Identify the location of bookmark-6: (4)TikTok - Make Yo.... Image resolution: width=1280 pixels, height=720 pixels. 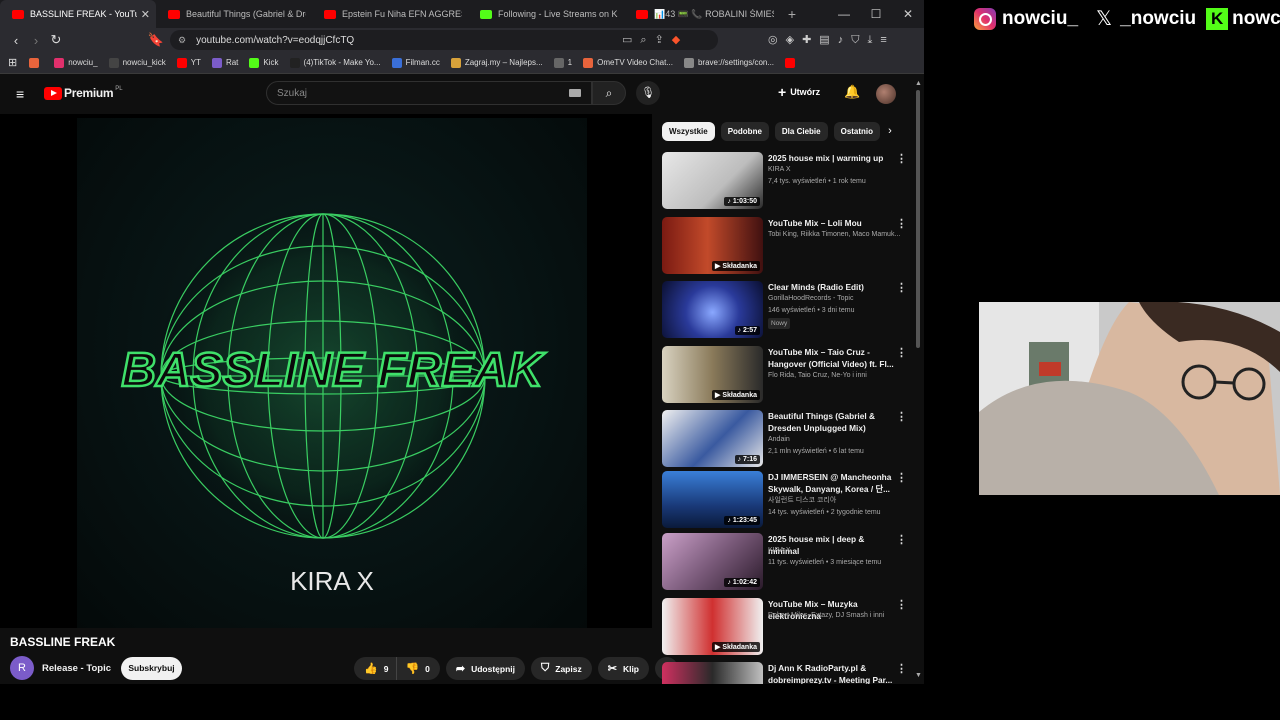
(335, 62).